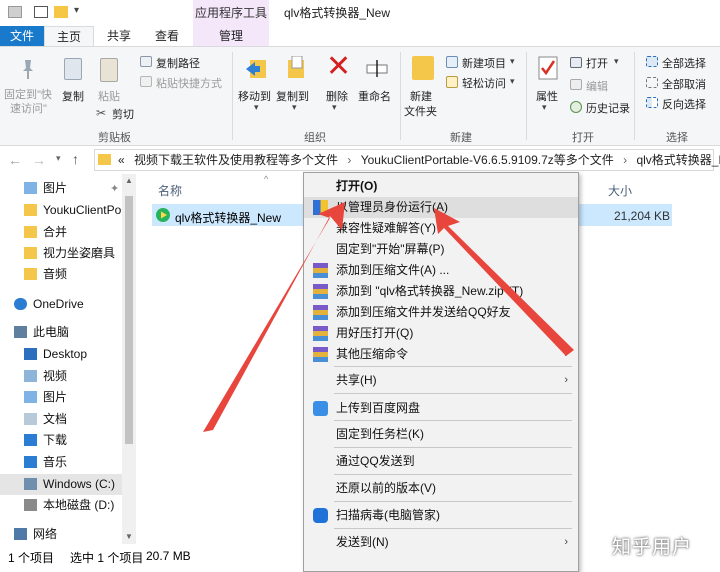  What do you see at coordinates (109, 96) in the screenshot?
I see `paste-button: 粘贴` at bounding box center [109, 96].